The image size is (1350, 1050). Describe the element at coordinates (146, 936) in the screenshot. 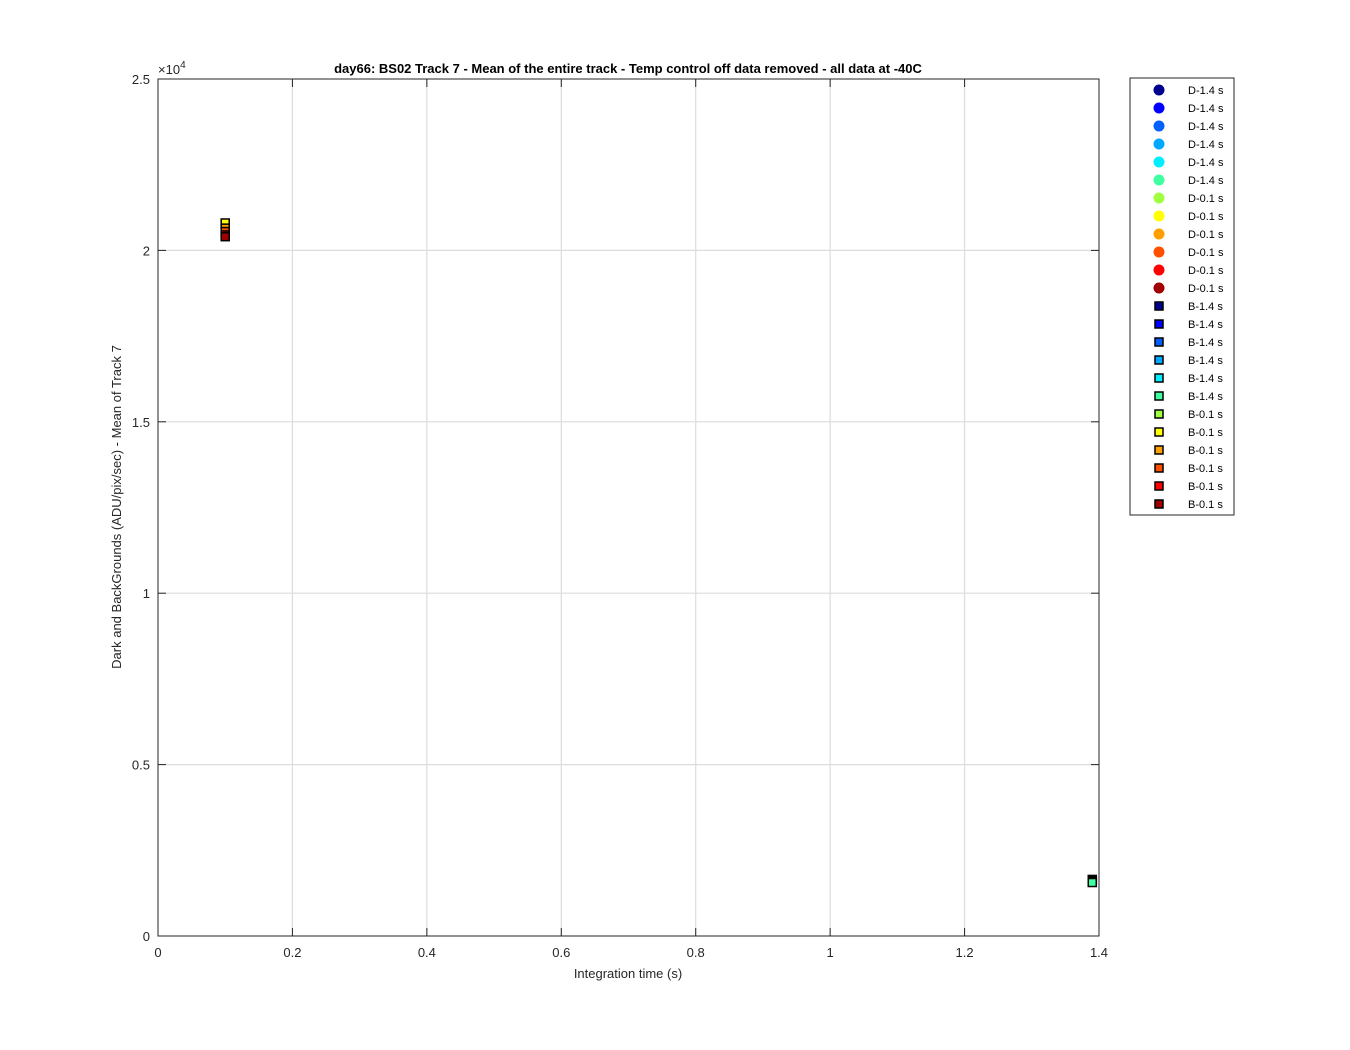

I see `y-tick-label: 0` at that location.